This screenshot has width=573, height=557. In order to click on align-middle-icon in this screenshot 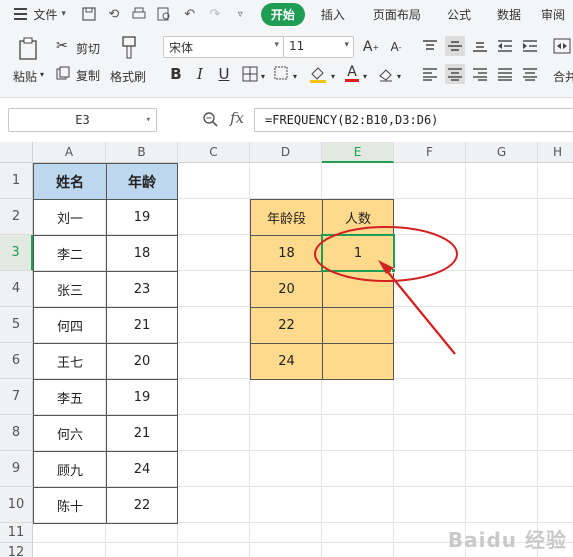, I will do `click(455, 46)`.